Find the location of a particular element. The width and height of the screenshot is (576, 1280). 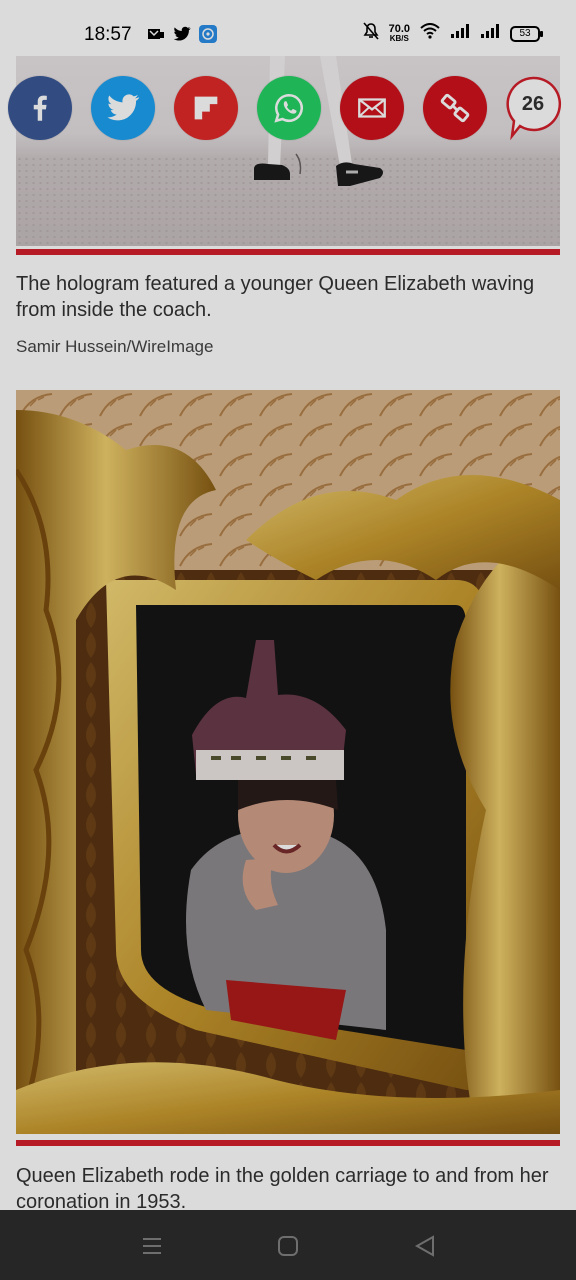

back-button is located at coordinates (425, 1246).